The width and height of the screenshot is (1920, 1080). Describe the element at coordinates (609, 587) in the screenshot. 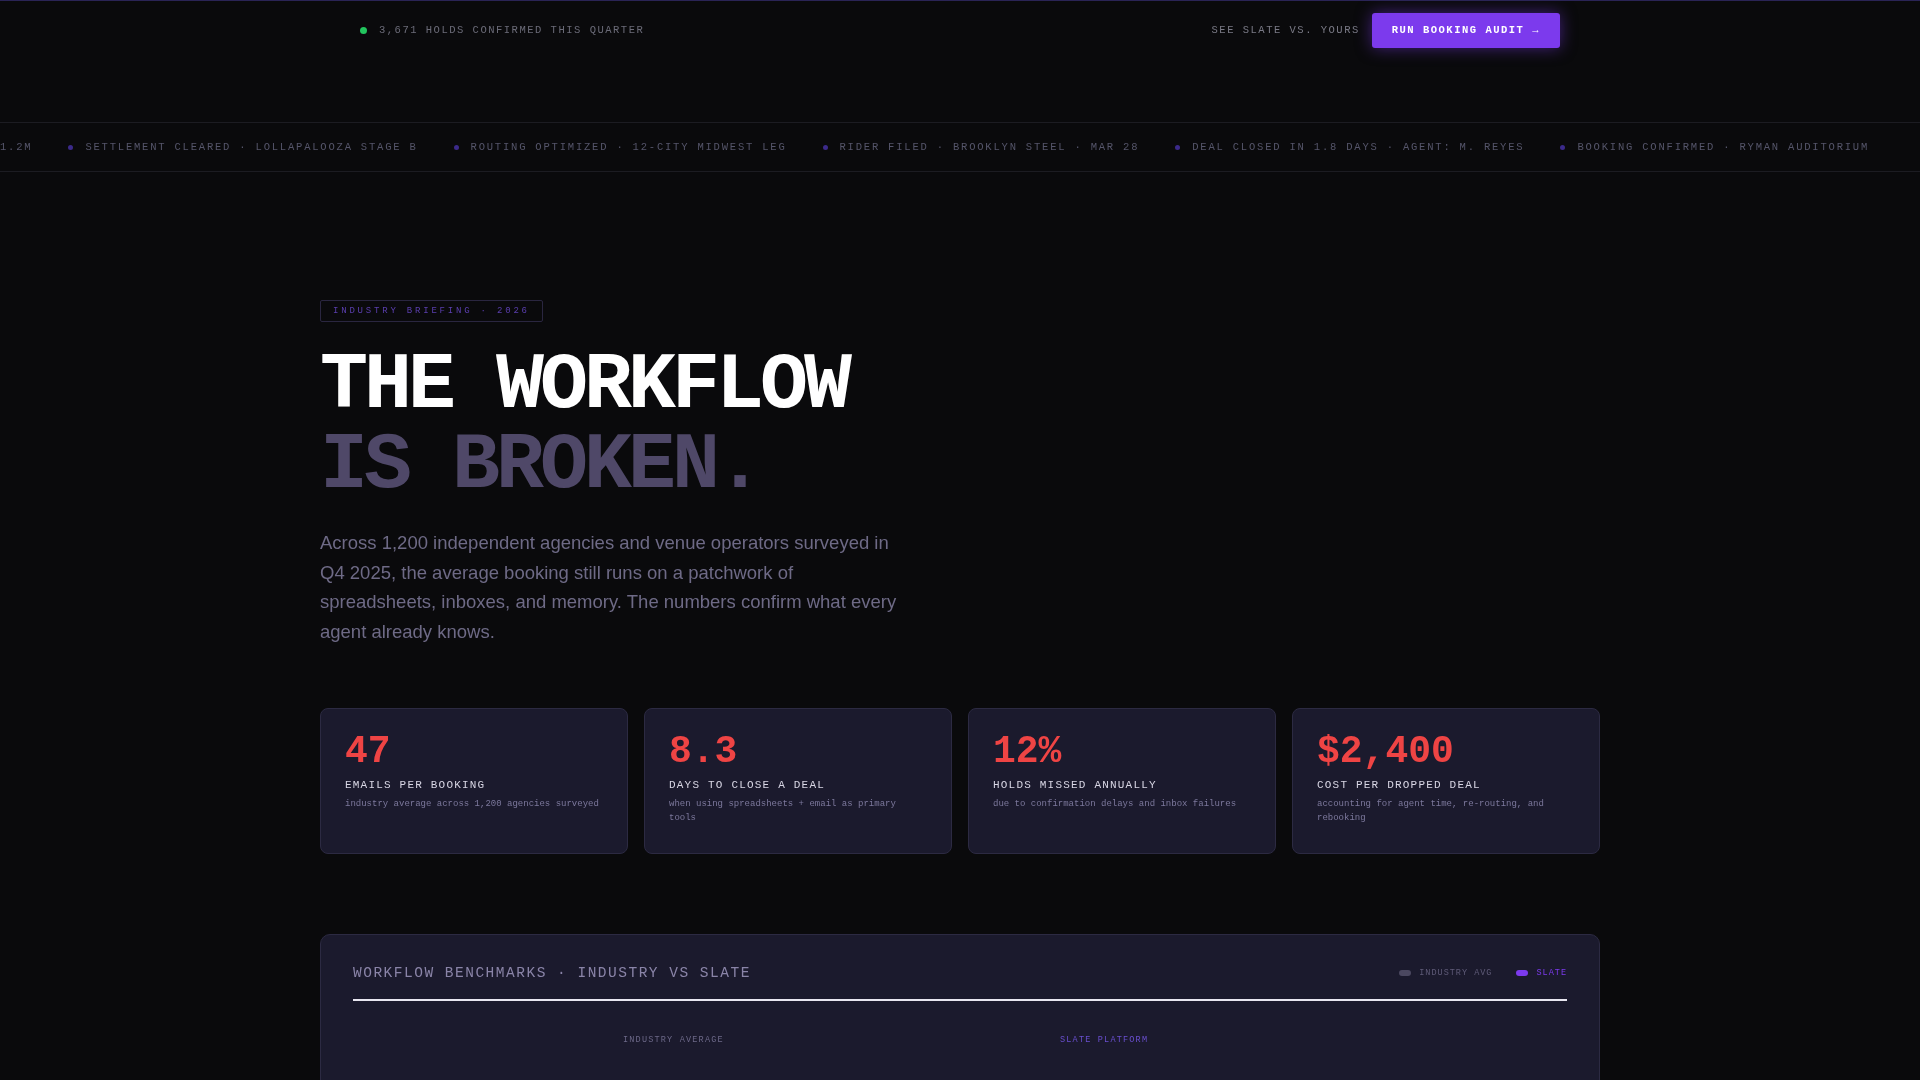

I see `intro-paragraph: Across 1,200 independent agencies and venue operators surveyed in Q4 2025, the average booking still runs on a patchwork of spreadsheets, inboxes, and memory. The numbers confirm what every agent already knows.` at that location.